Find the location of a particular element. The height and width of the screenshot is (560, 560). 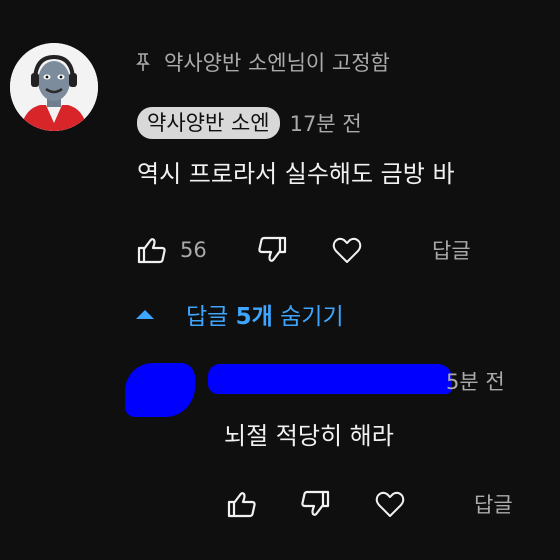

reply-button: 답글 is located at coordinates (451, 250).